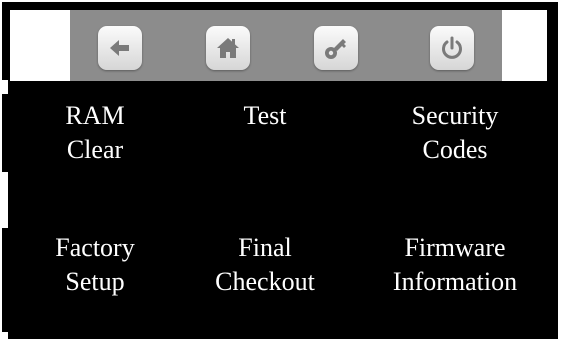 The height and width of the screenshot is (341, 562). I want to click on menu-item-label: Clear, so click(95, 149).